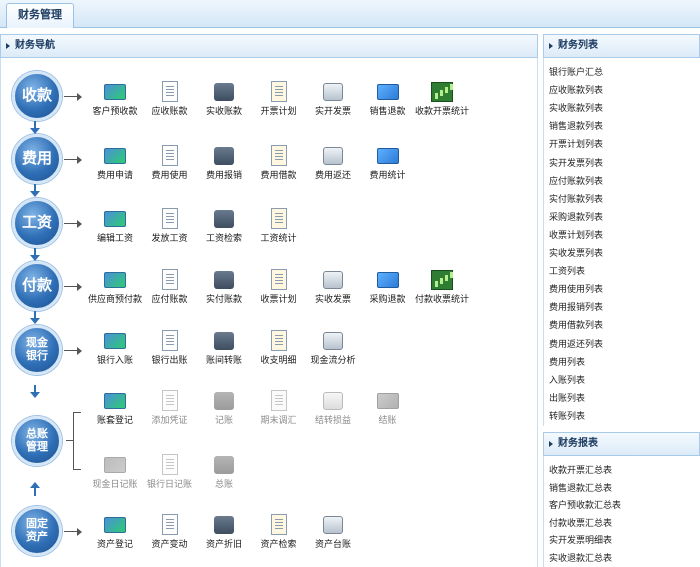  I want to click on category-zongzhang-guanli: 总账 管理, so click(37, 441).